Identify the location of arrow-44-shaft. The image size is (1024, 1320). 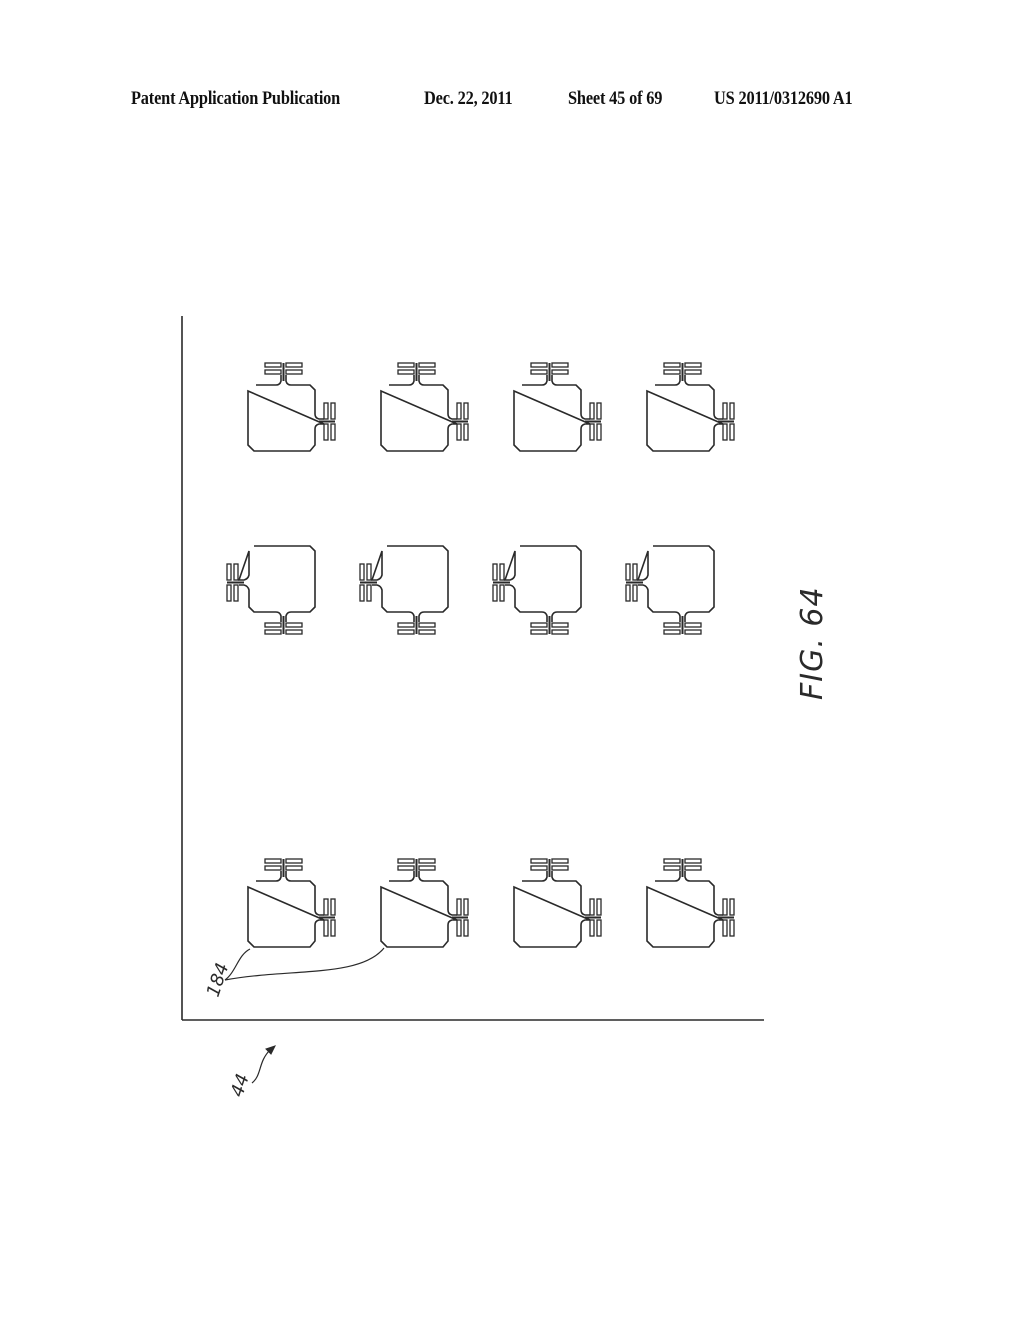
(261, 1066).